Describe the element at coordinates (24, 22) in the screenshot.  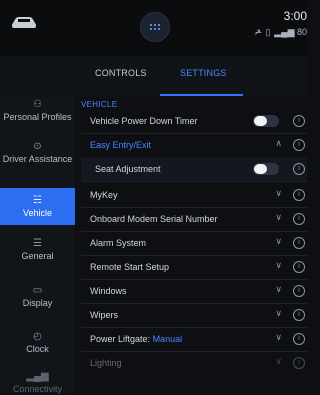
I see `car-icon` at that location.